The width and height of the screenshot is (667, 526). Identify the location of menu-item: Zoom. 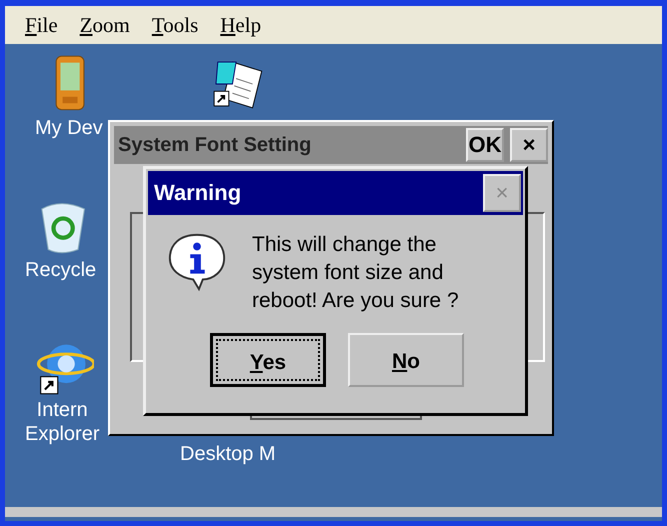
(105, 25).